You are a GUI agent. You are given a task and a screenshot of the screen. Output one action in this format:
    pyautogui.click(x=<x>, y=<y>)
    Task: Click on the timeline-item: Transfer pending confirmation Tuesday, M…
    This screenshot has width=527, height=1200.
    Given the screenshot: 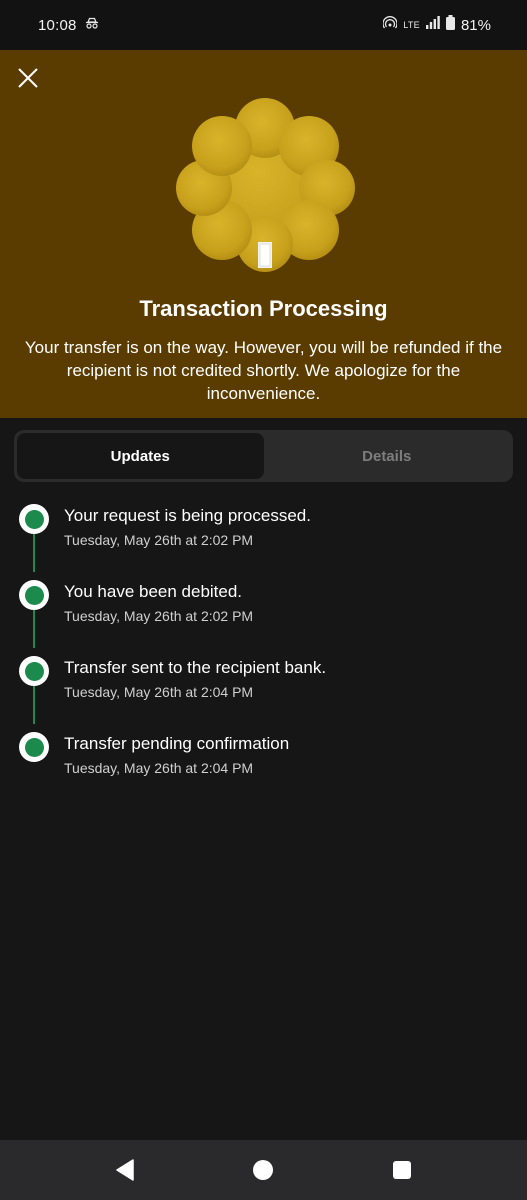 What is the action you would take?
    pyautogui.click(x=263, y=760)
    